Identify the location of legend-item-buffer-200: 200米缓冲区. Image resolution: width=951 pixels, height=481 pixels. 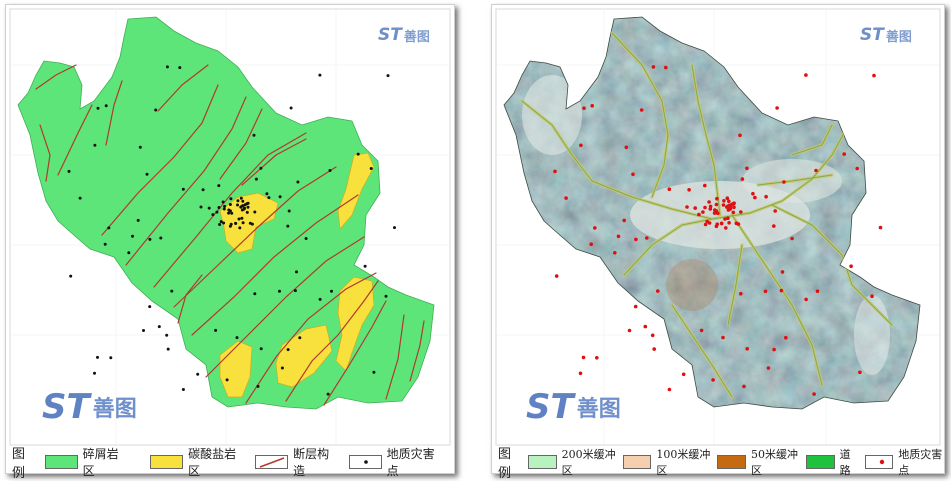
(571, 462).